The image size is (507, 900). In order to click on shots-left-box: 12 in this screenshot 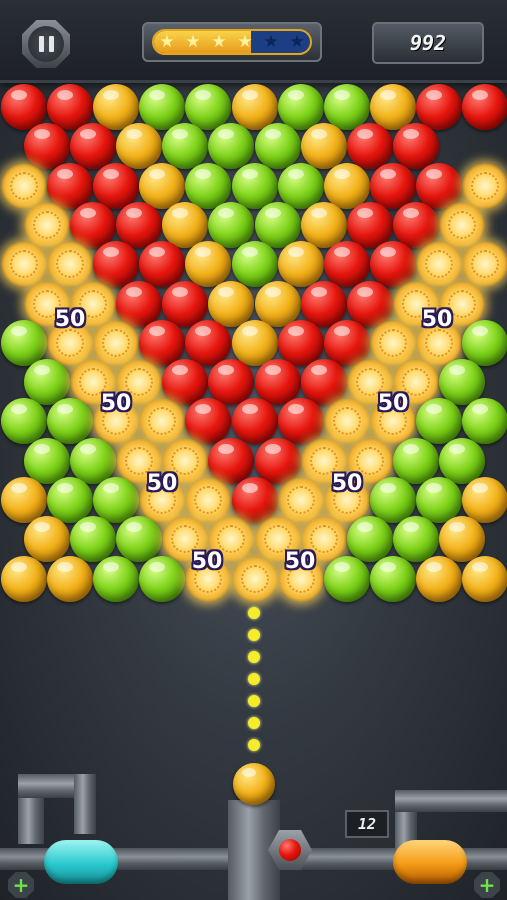, I will do `click(367, 824)`.